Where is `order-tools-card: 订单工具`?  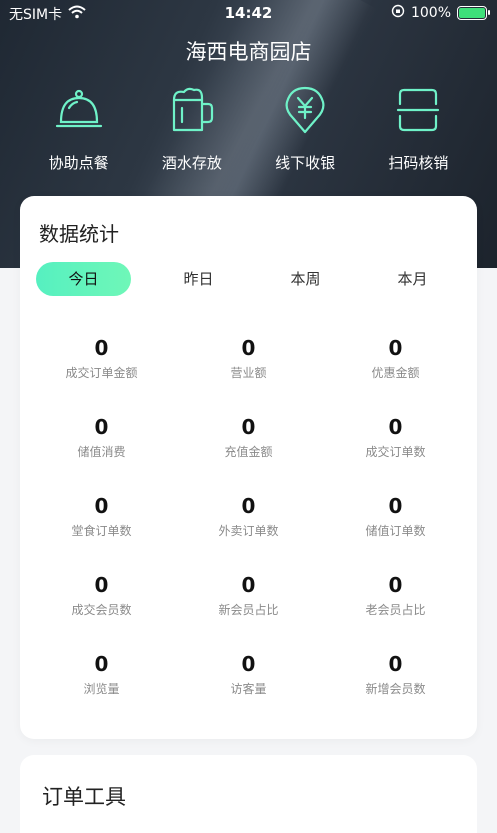 order-tools-card: 订单工具 is located at coordinates (248, 794).